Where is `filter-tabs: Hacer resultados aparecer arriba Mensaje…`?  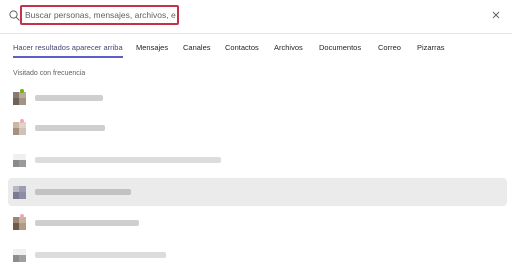
filter-tabs: Hacer resultados aparecer arriba Mensaje… is located at coordinates (256, 49).